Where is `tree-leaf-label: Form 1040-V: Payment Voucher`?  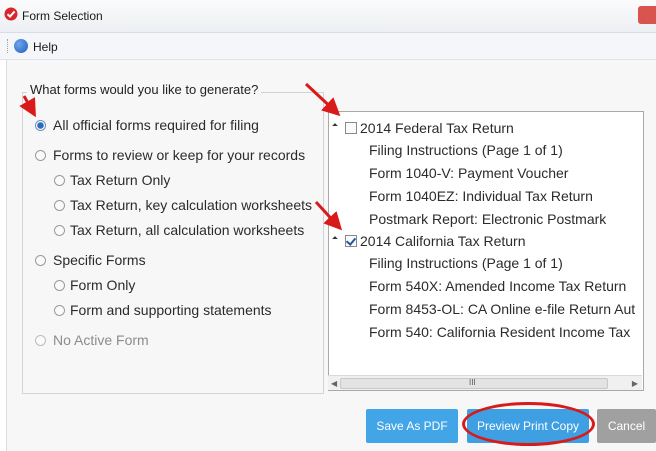 tree-leaf-label: Form 1040-V: Payment Voucher is located at coordinates (469, 173).